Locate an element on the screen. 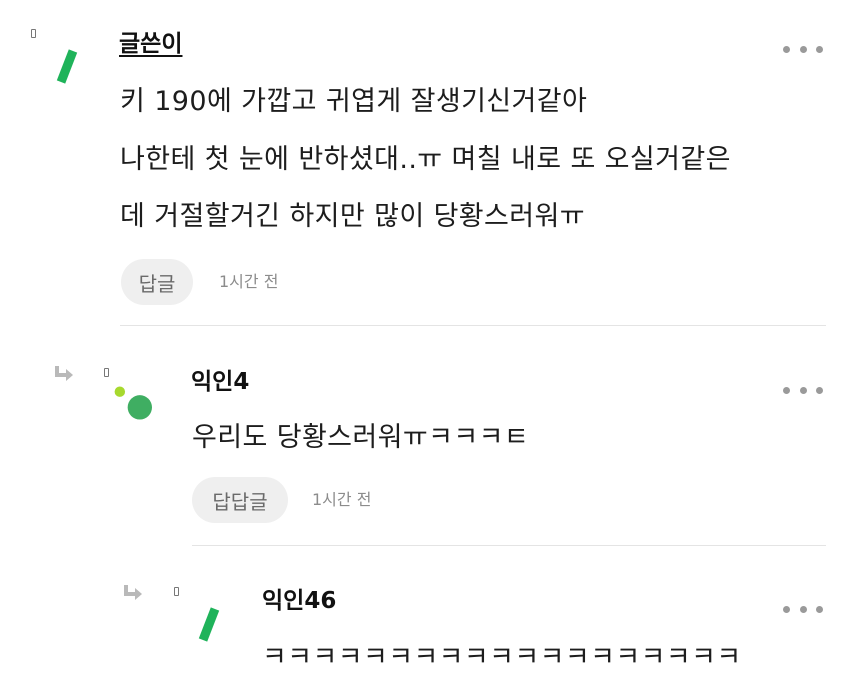 The height and width of the screenshot is (680, 850). reply-button: 답글 is located at coordinates (157, 282).